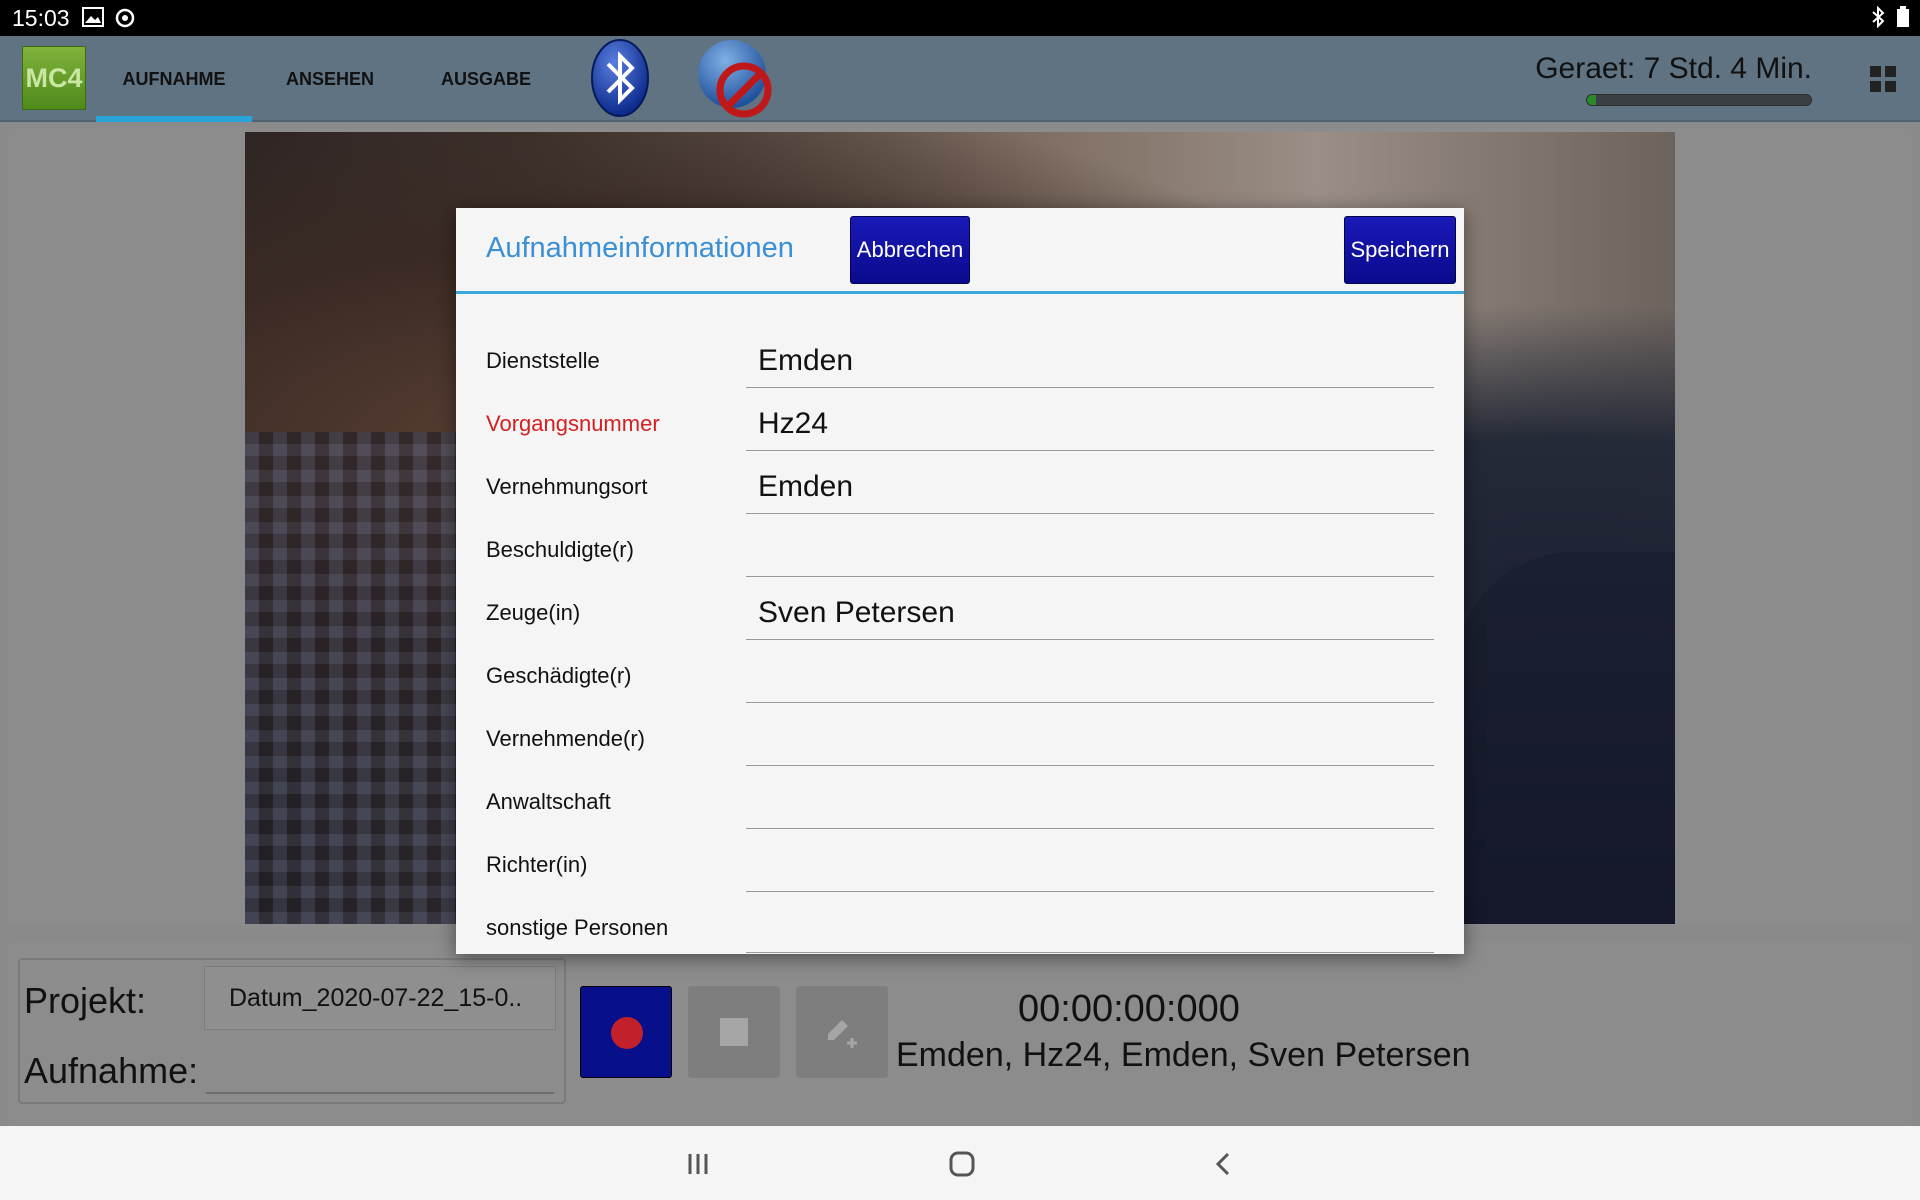  I want to click on field-row-zeuge: Zeuge(in) Sven Petersen, so click(960, 613).